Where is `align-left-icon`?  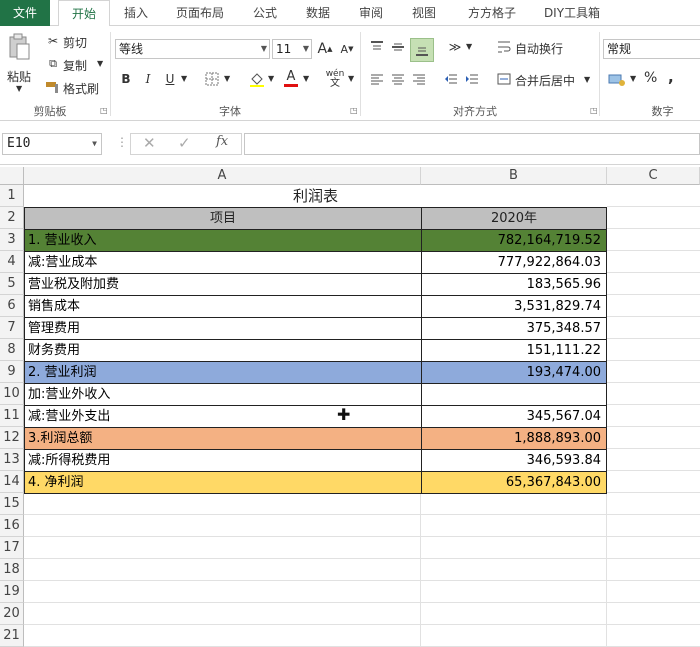 align-left-icon is located at coordinates (377, 79).